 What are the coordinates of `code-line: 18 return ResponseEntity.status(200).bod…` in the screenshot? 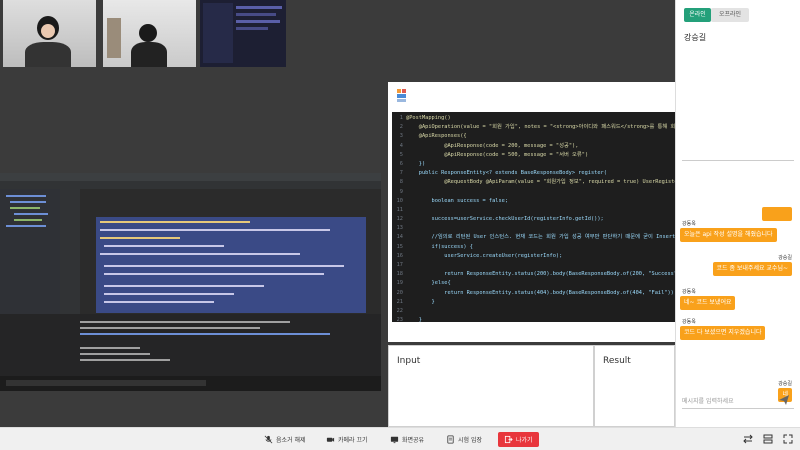 It's located at (533, 274).